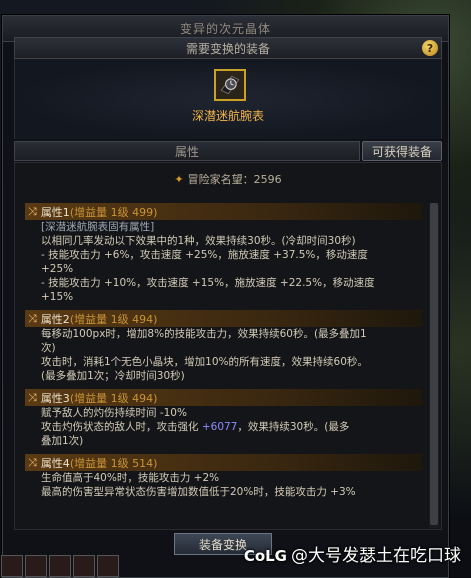 The image size is (471, 578). Describe the element at coordinates (113, 376) in the screenshot. I see `attribute-line: (最多叠加1次；冷却时间30秒)` at that location.